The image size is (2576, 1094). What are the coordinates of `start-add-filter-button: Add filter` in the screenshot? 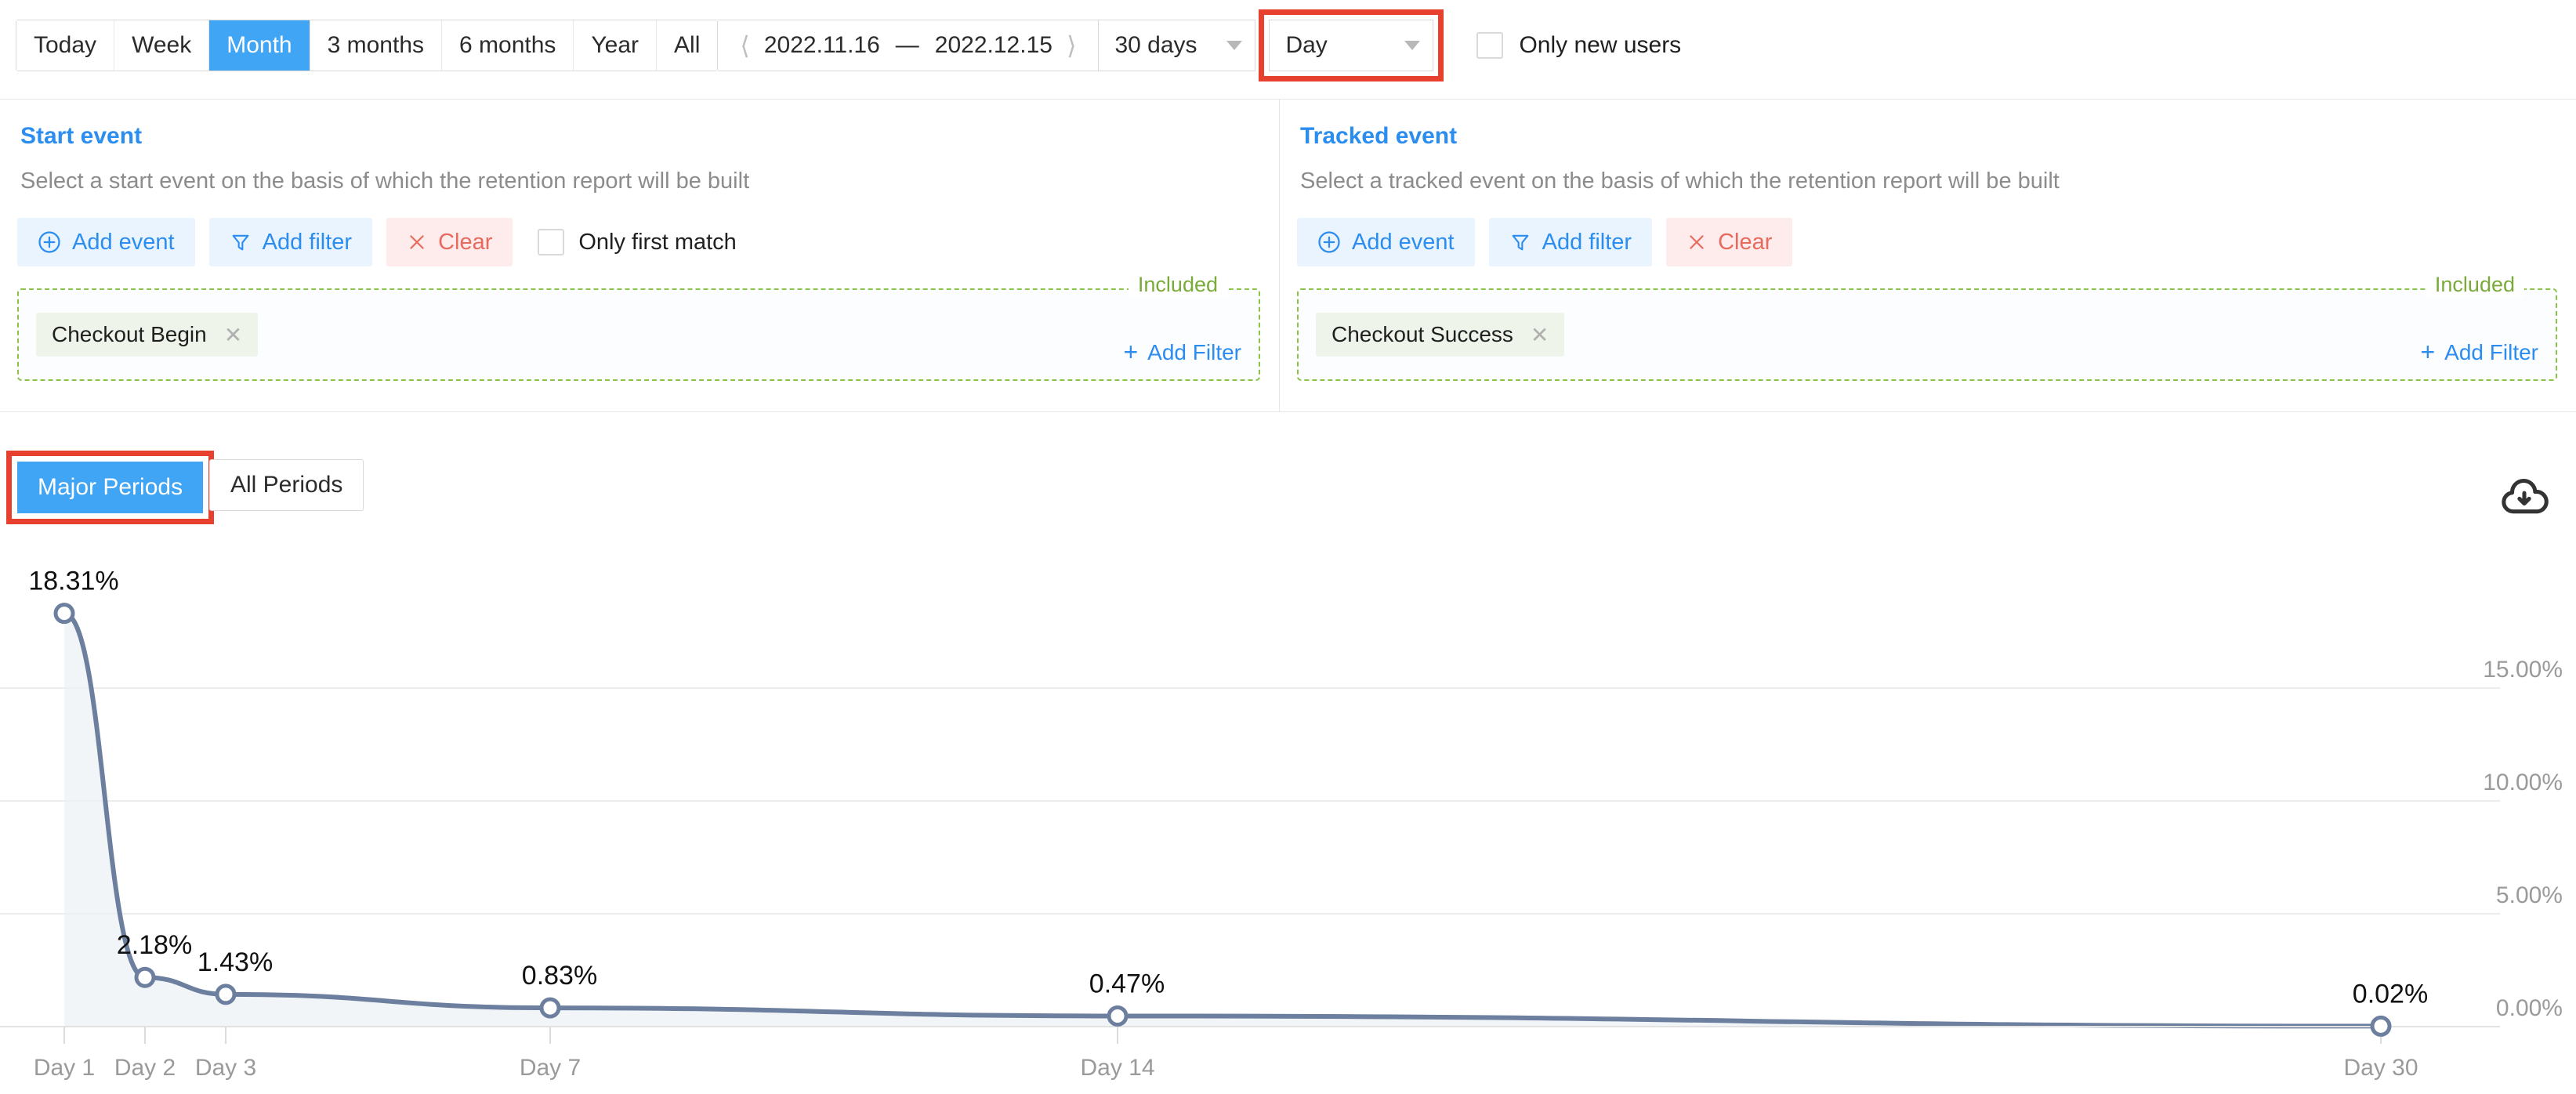 It's located at (290, 242).